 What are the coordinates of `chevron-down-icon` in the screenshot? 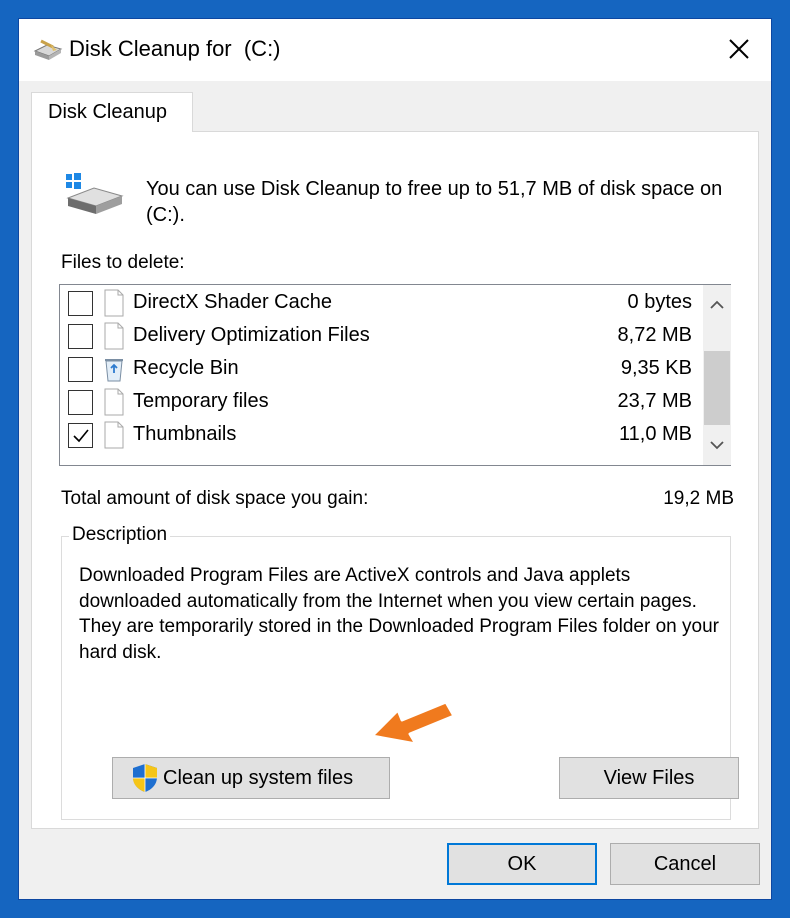 It's located at (717, 445).